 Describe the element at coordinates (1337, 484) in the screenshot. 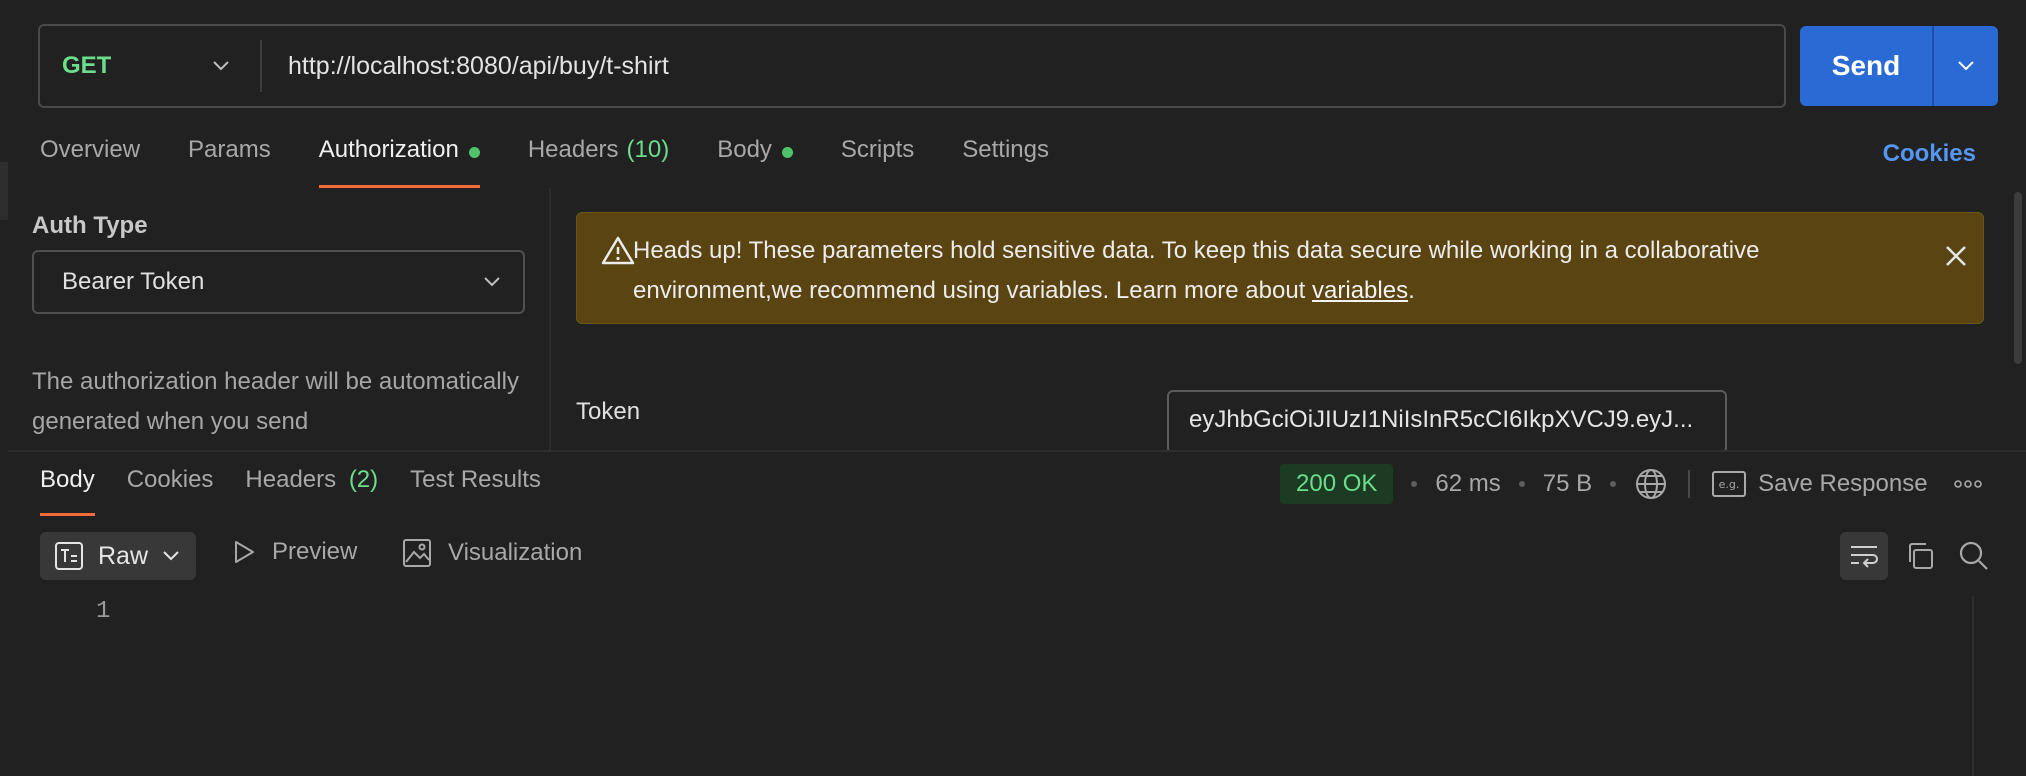

I see `status-badge: 200 OK` at that location.